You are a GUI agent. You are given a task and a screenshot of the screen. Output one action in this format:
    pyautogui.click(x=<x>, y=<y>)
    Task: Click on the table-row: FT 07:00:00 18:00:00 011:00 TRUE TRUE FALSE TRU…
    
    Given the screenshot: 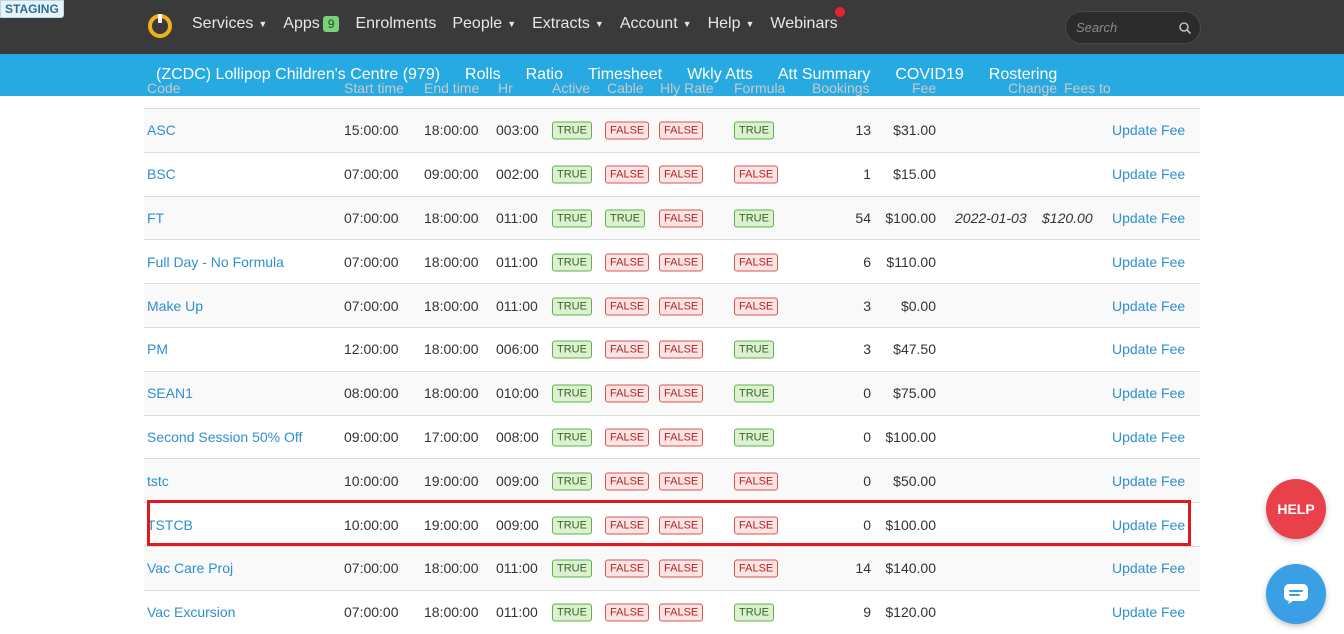 What is the action you would take?
    pyautogui.click(x=672, y=218)
    